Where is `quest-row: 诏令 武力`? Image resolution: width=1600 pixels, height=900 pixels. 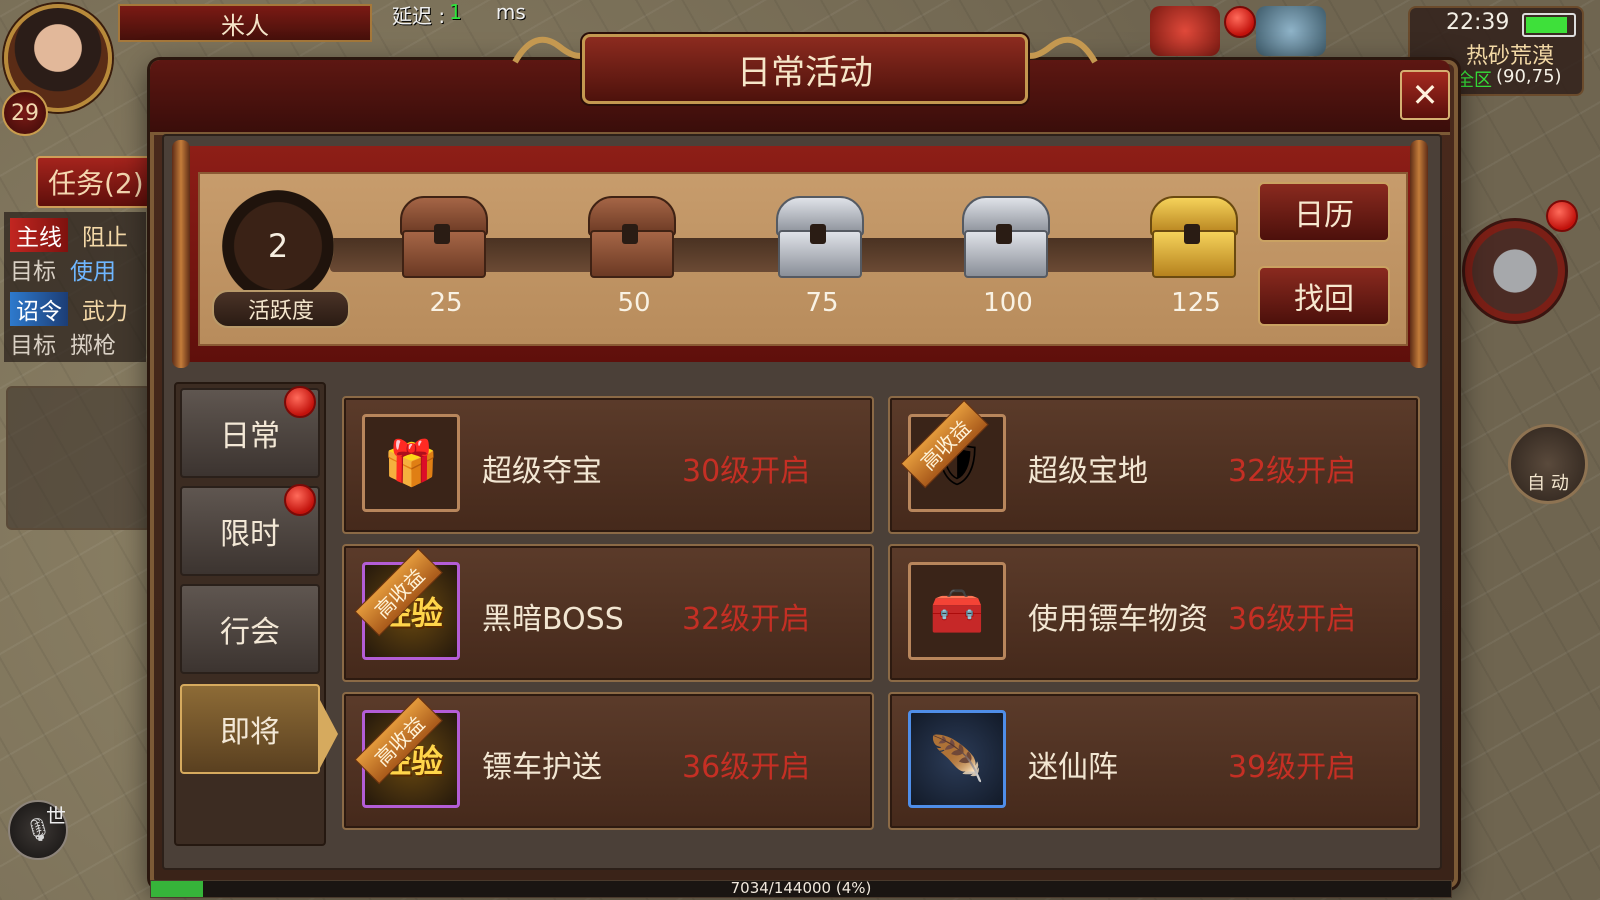
quest-row: 诏令 武力 is located at coordinates (69, 309).